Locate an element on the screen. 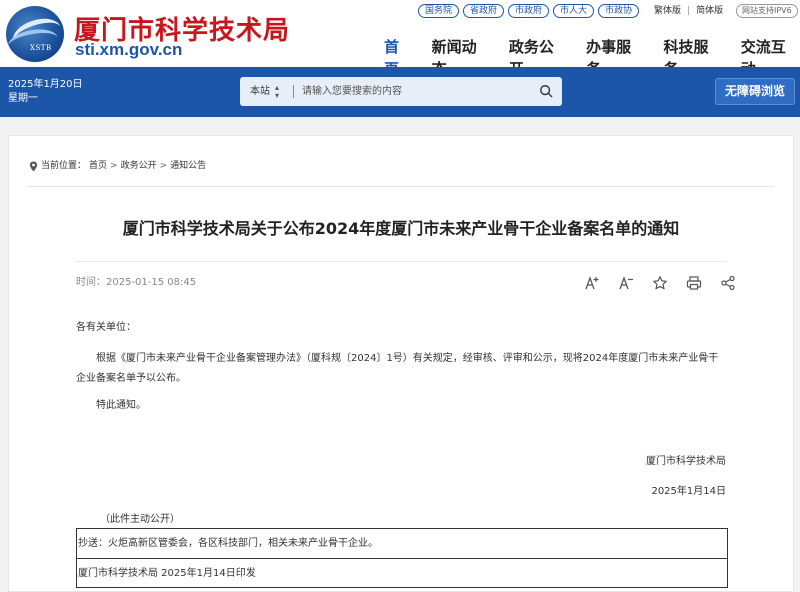  breadcrumb: 当前位置： 首页 > 政务公开 > 通知公告 is located at coordinates (117, 166).